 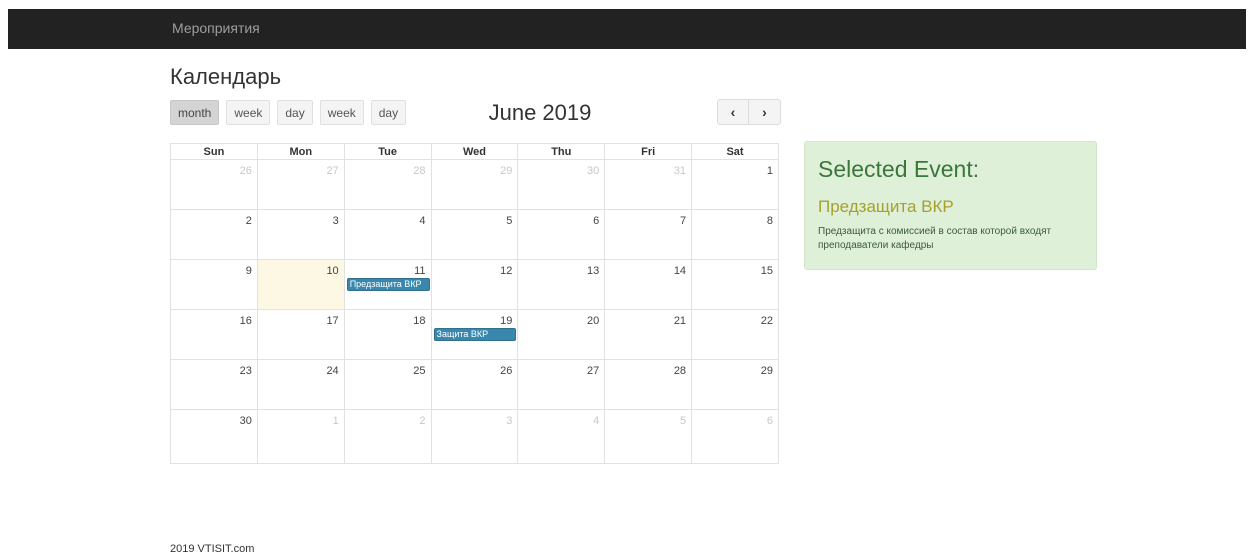 I want to click on calendar-day-cell: 7, so click(x=648, y=234).